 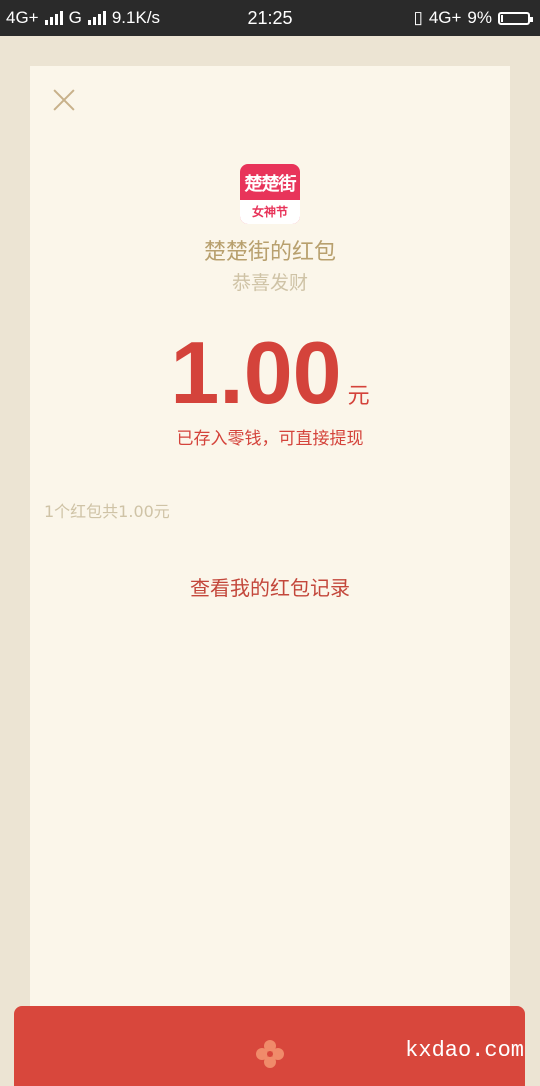 I want to click on battery-fill, so click(x=502, y=18).